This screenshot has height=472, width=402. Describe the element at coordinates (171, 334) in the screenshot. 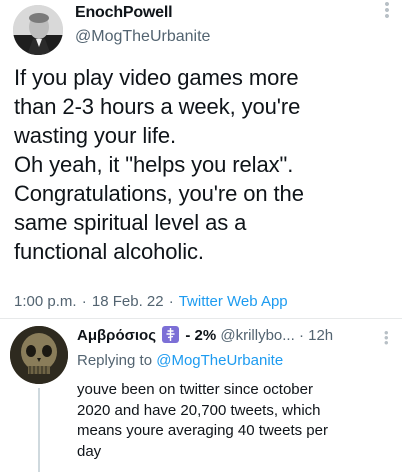

I see `orthodox-cross-flag-icon` at that location.